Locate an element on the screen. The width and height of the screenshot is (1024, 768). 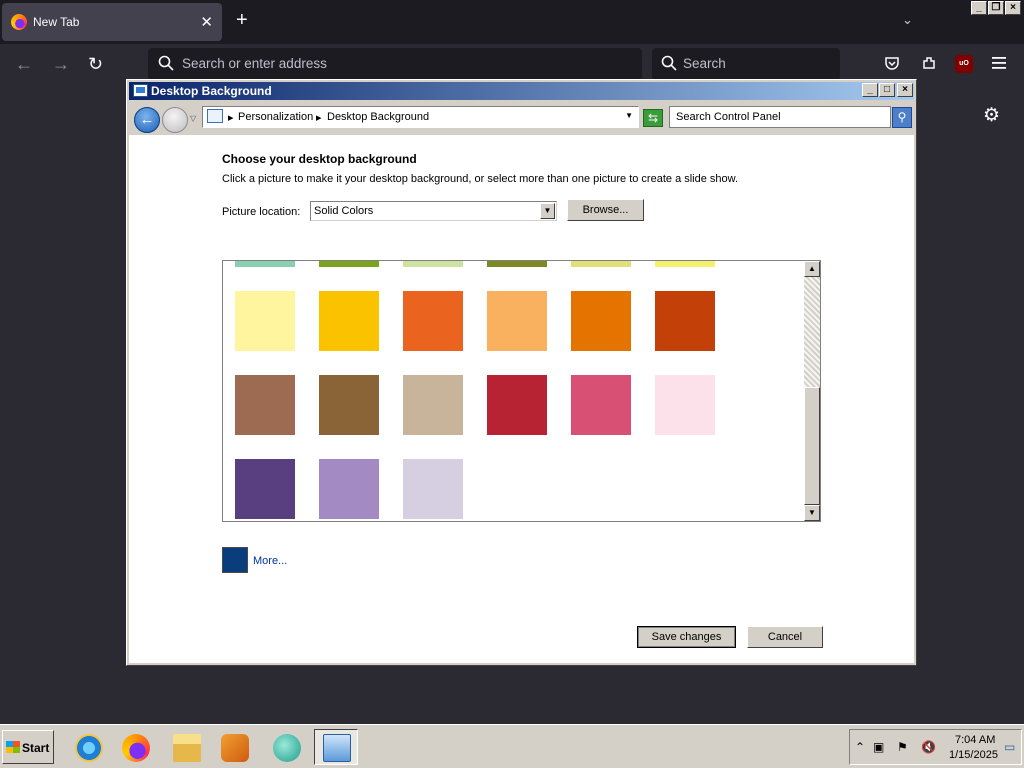
firefox-taskbar-button is located at coordinates (135, 747).